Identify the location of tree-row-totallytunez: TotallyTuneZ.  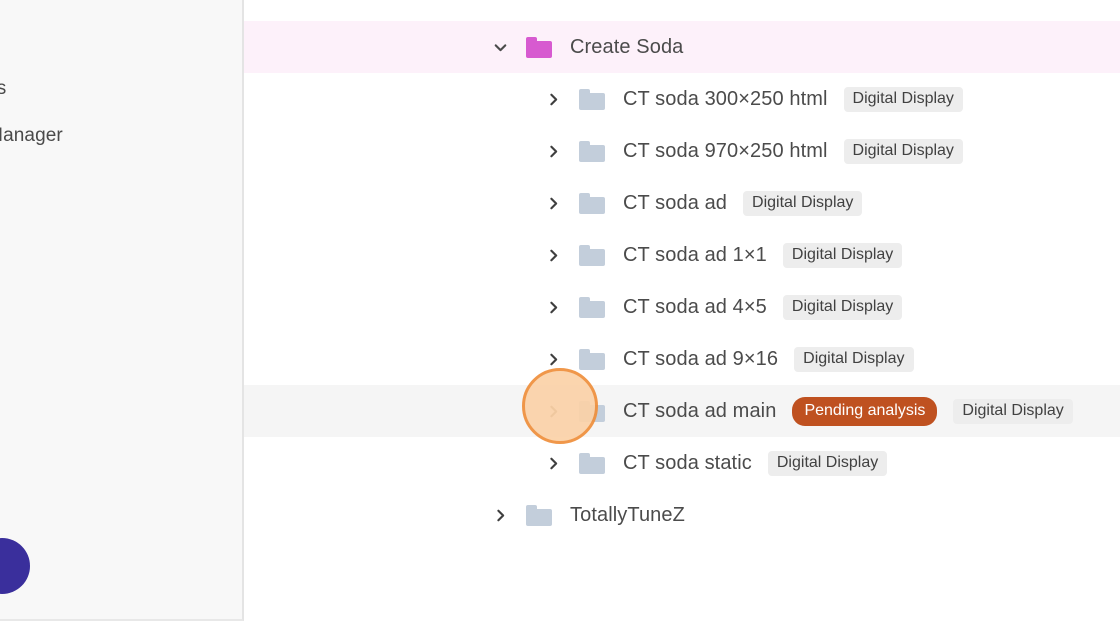
(682, 515).